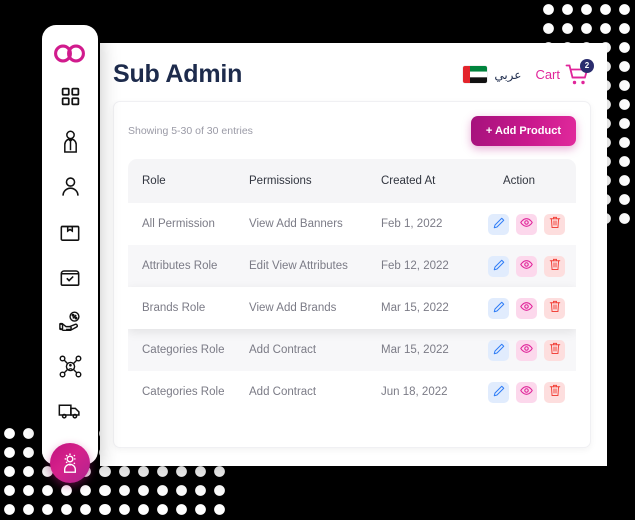 Image resolution: width=635 pixels, height=520 pixels. Describe the element at coordinates (190, 131) in the screenshot. I see `entries-info: Showing 5-30 of 30 entries` at that location.